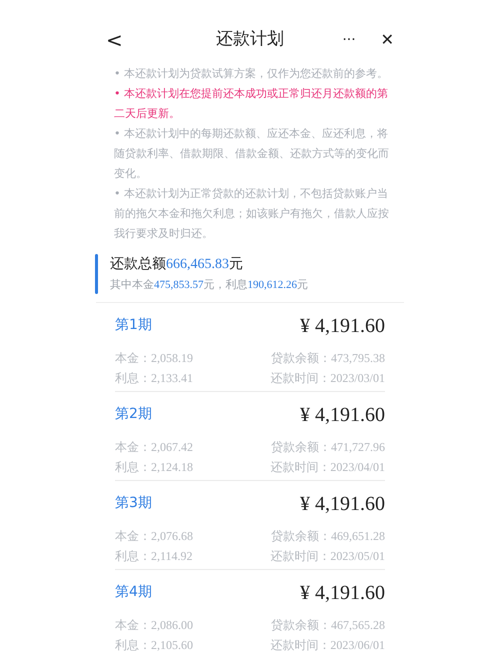 The image size is (500, 656). What do you see at coordinates (172, 467) in the screenshot?
I see `field-value: 2,124.18` at bounding box center [172, 467].